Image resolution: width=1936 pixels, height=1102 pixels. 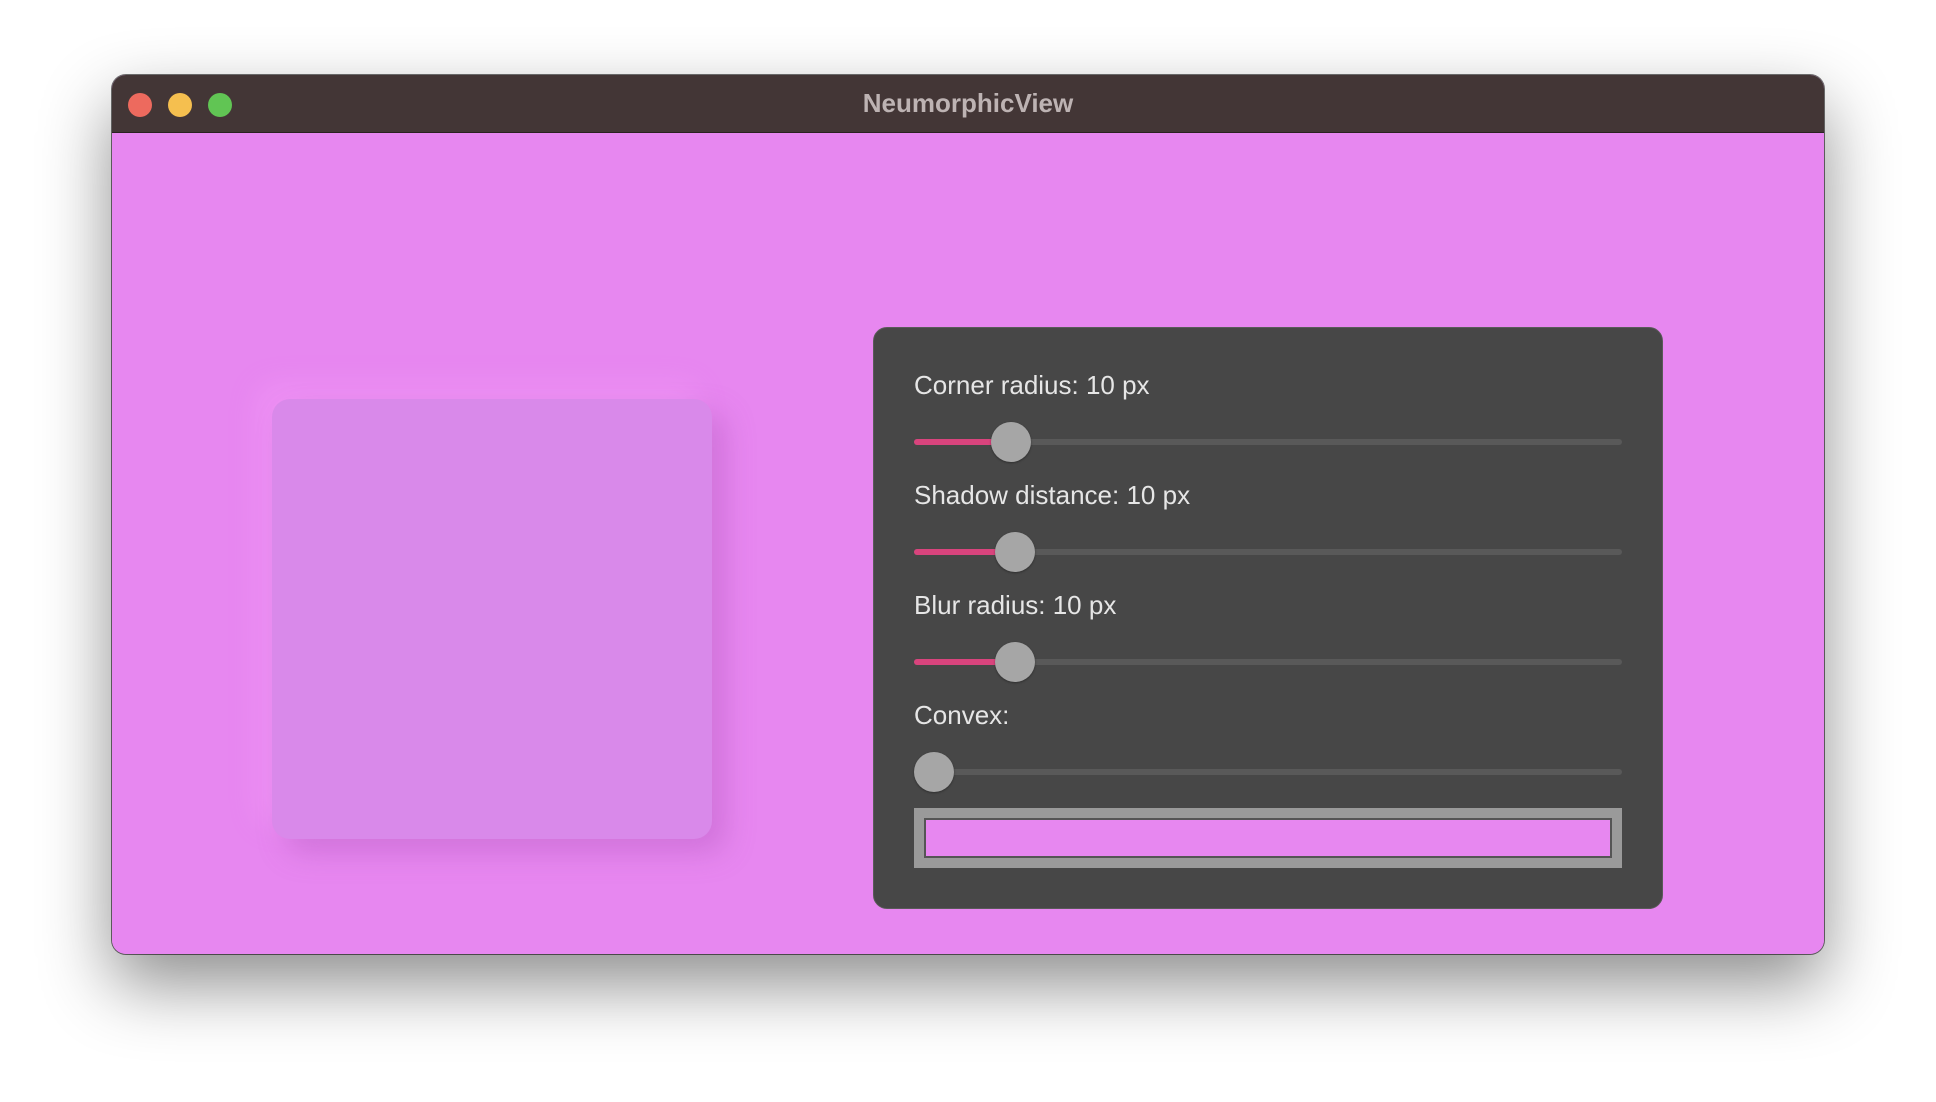 I want to click on title-bar: NeumorphicView, so click(x=968, y=104).